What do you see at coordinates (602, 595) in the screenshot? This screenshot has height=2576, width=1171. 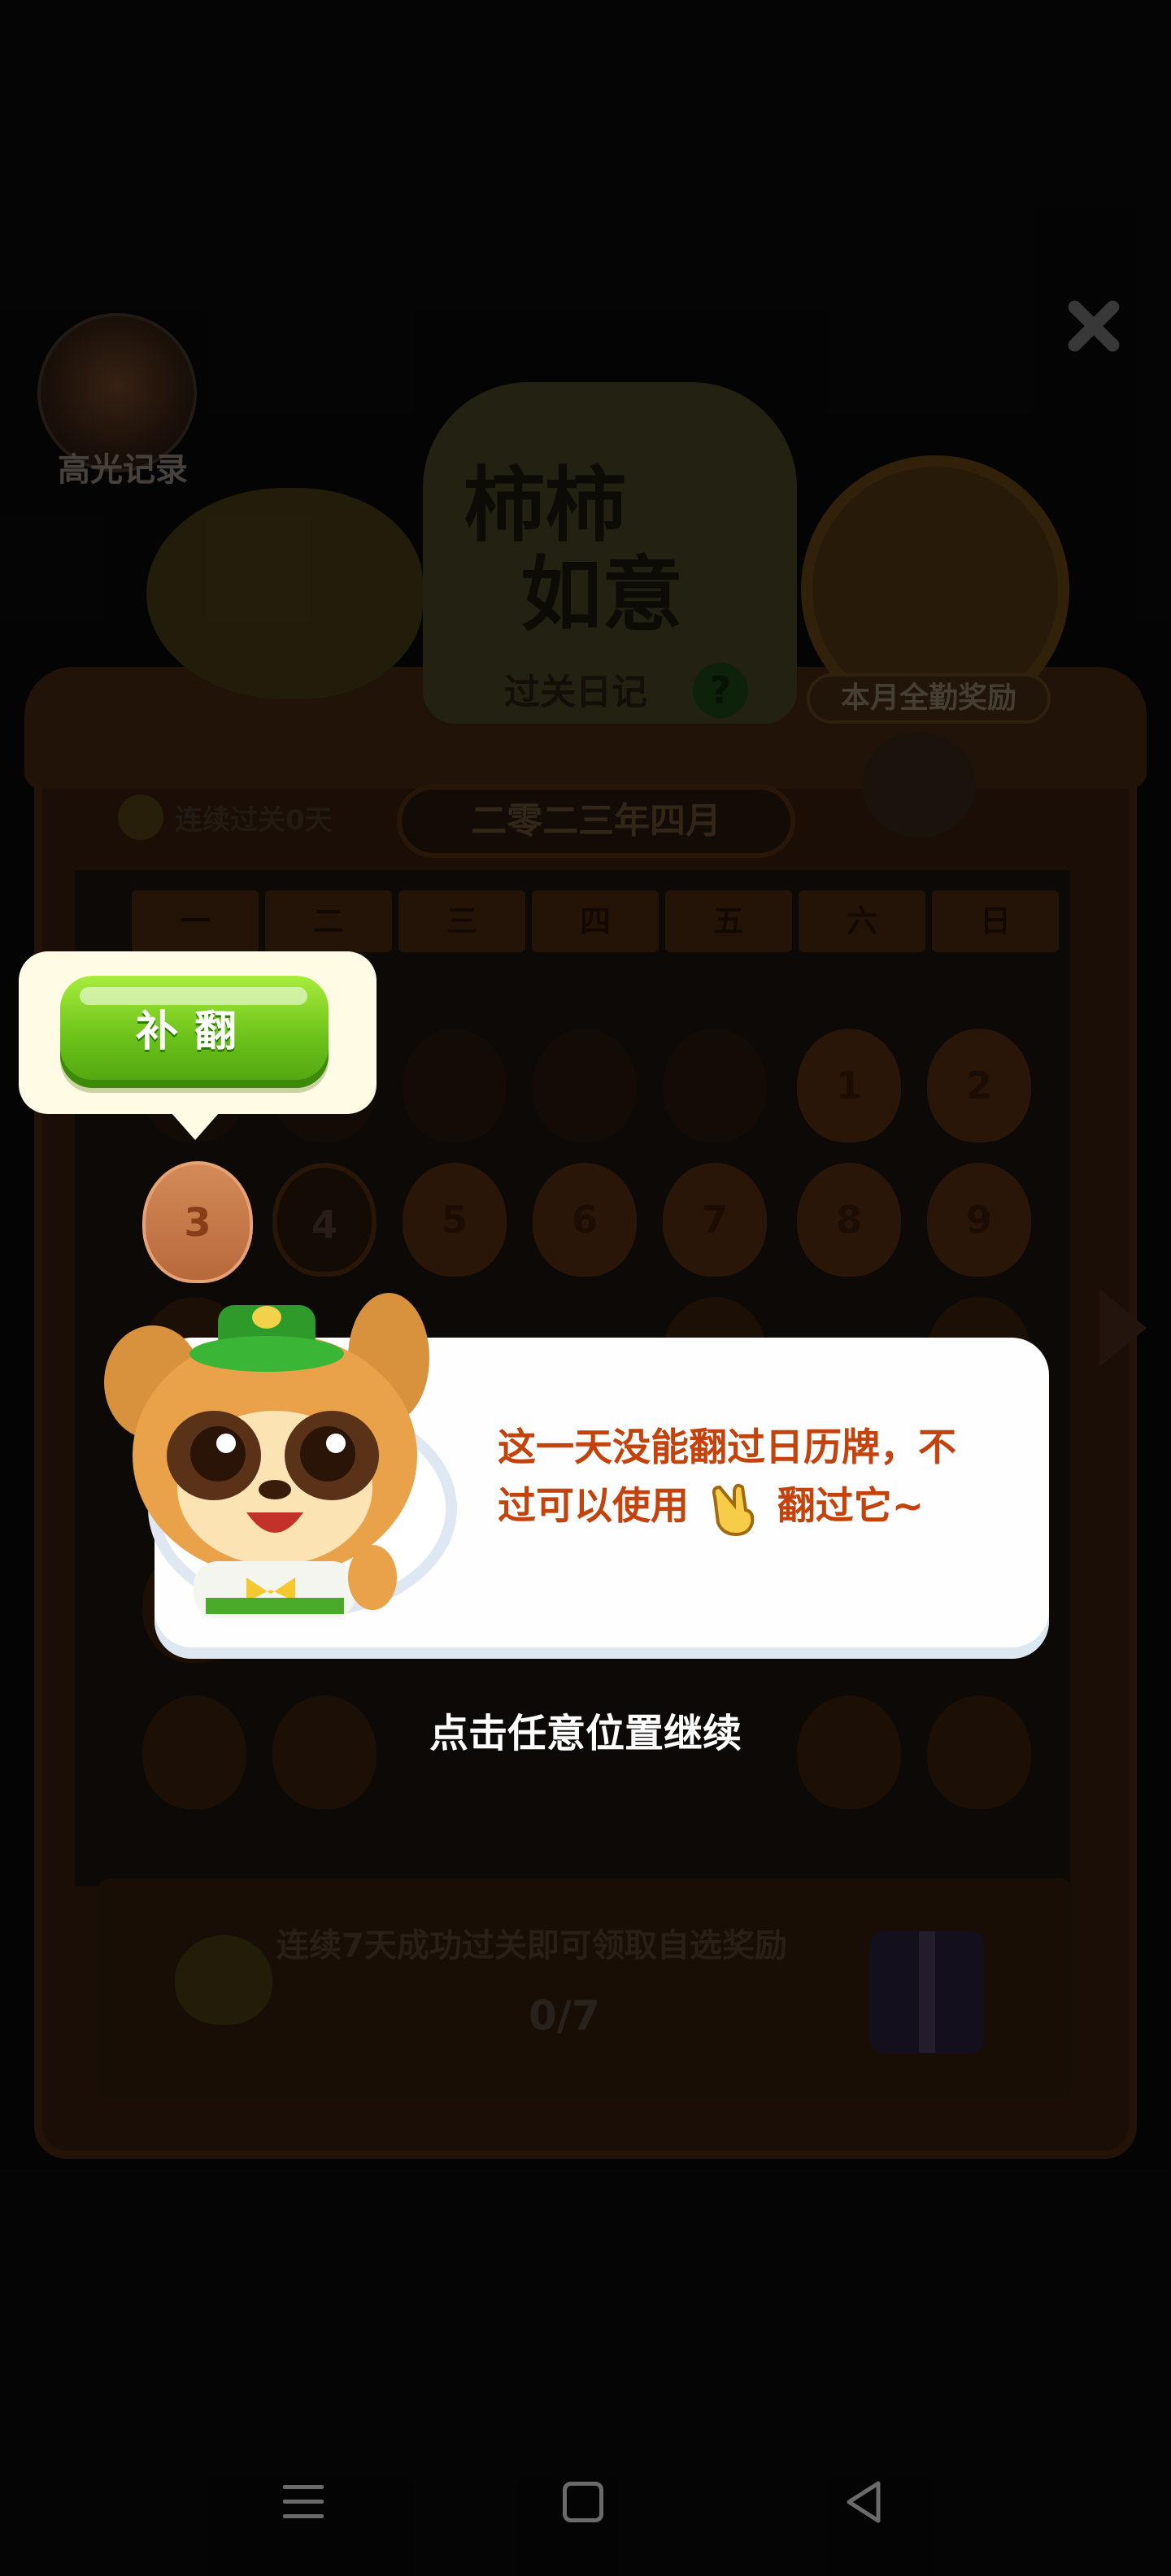 I see `title-line-2: 如意` at bounding box center [602, 595].